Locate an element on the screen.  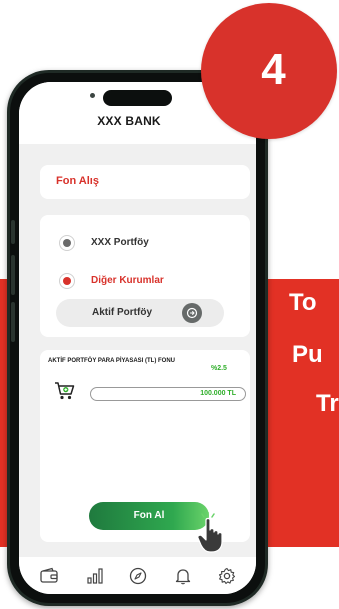
side-caption-line-2: Pu is located at coordinates (307, 354).